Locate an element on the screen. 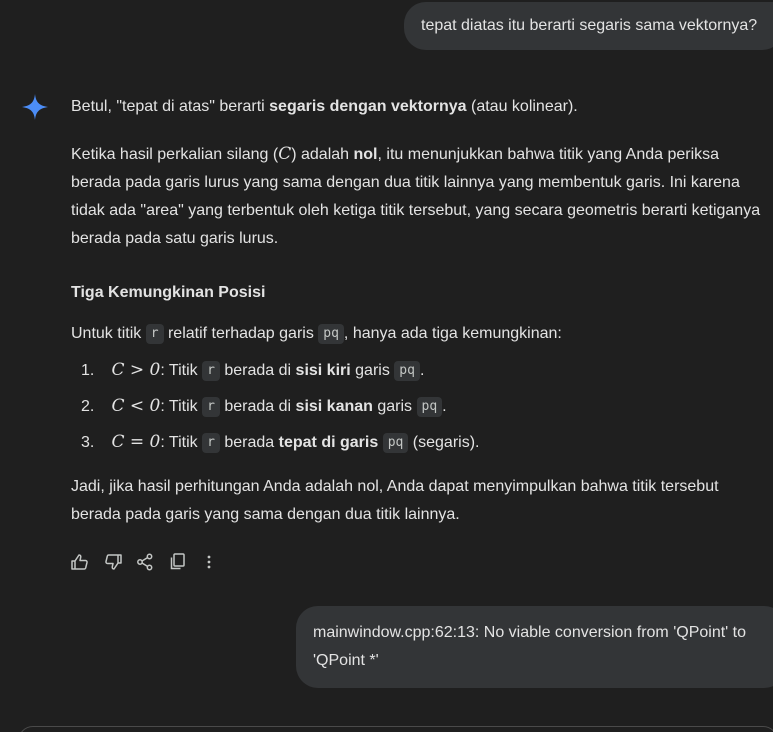 This screenshot has width=773, height=732. math-expression: C < 0 is located at coordinates (136, 406).